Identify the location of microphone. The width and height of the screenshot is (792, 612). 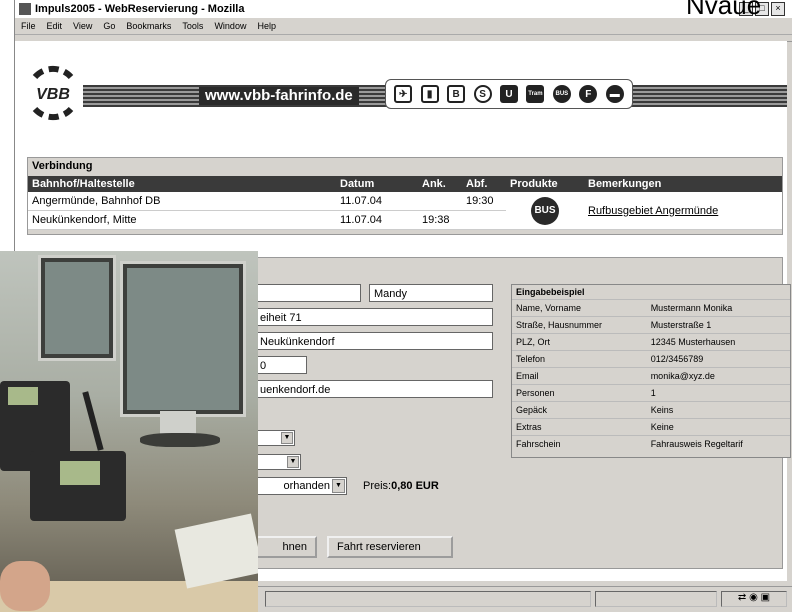
(93, 421).